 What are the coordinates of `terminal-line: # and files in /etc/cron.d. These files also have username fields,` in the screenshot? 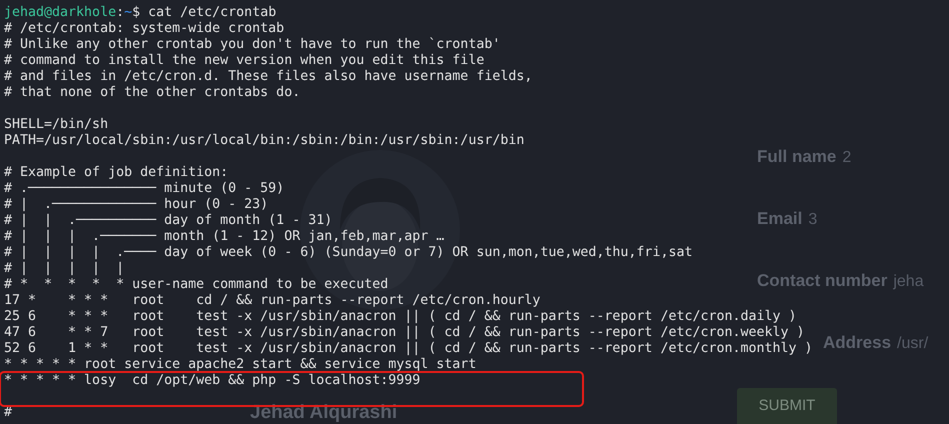 It's located at (268, 77).